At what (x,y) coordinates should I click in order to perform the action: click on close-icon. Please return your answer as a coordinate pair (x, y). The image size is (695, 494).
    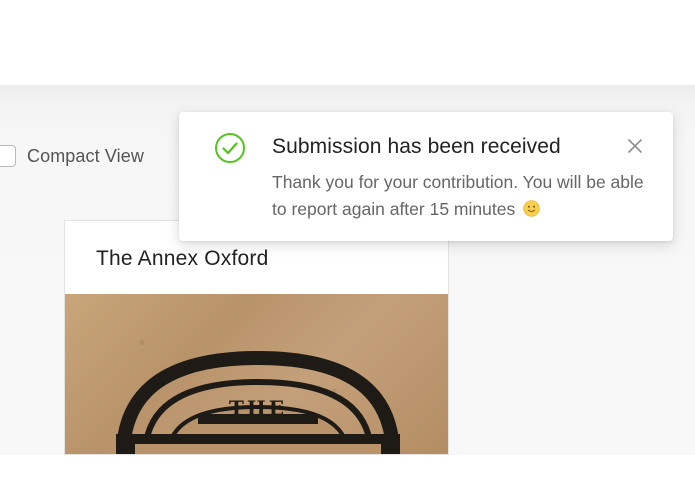
    Looking at the image, I should click on (635, 146).